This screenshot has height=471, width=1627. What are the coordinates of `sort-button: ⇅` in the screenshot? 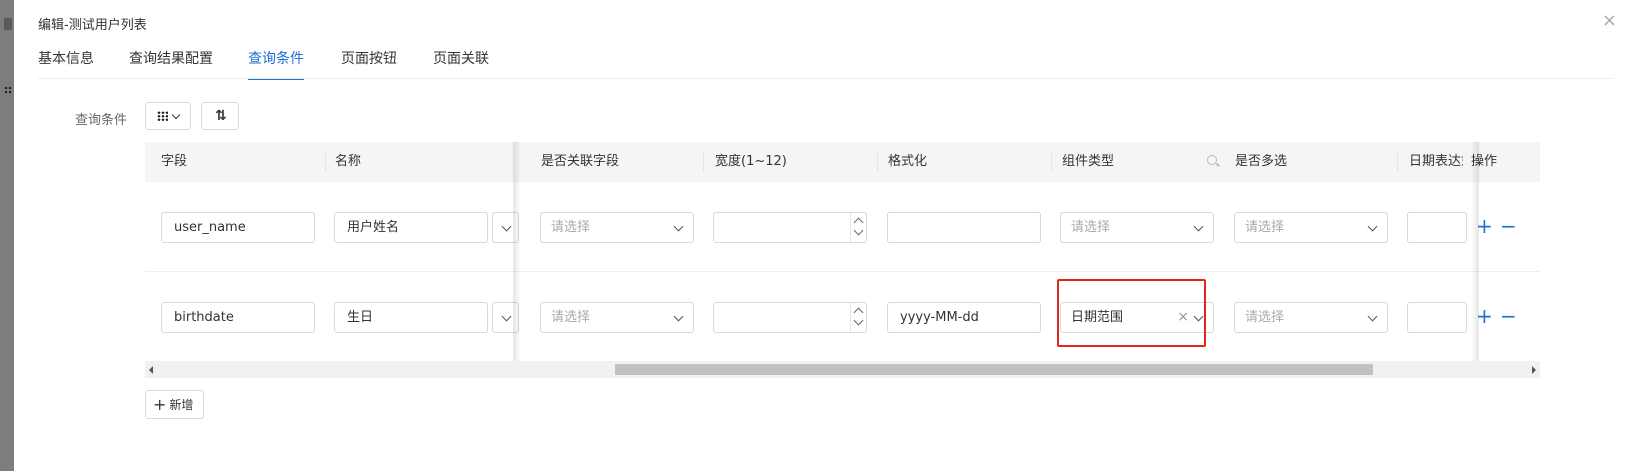 It's located at (220, 116).